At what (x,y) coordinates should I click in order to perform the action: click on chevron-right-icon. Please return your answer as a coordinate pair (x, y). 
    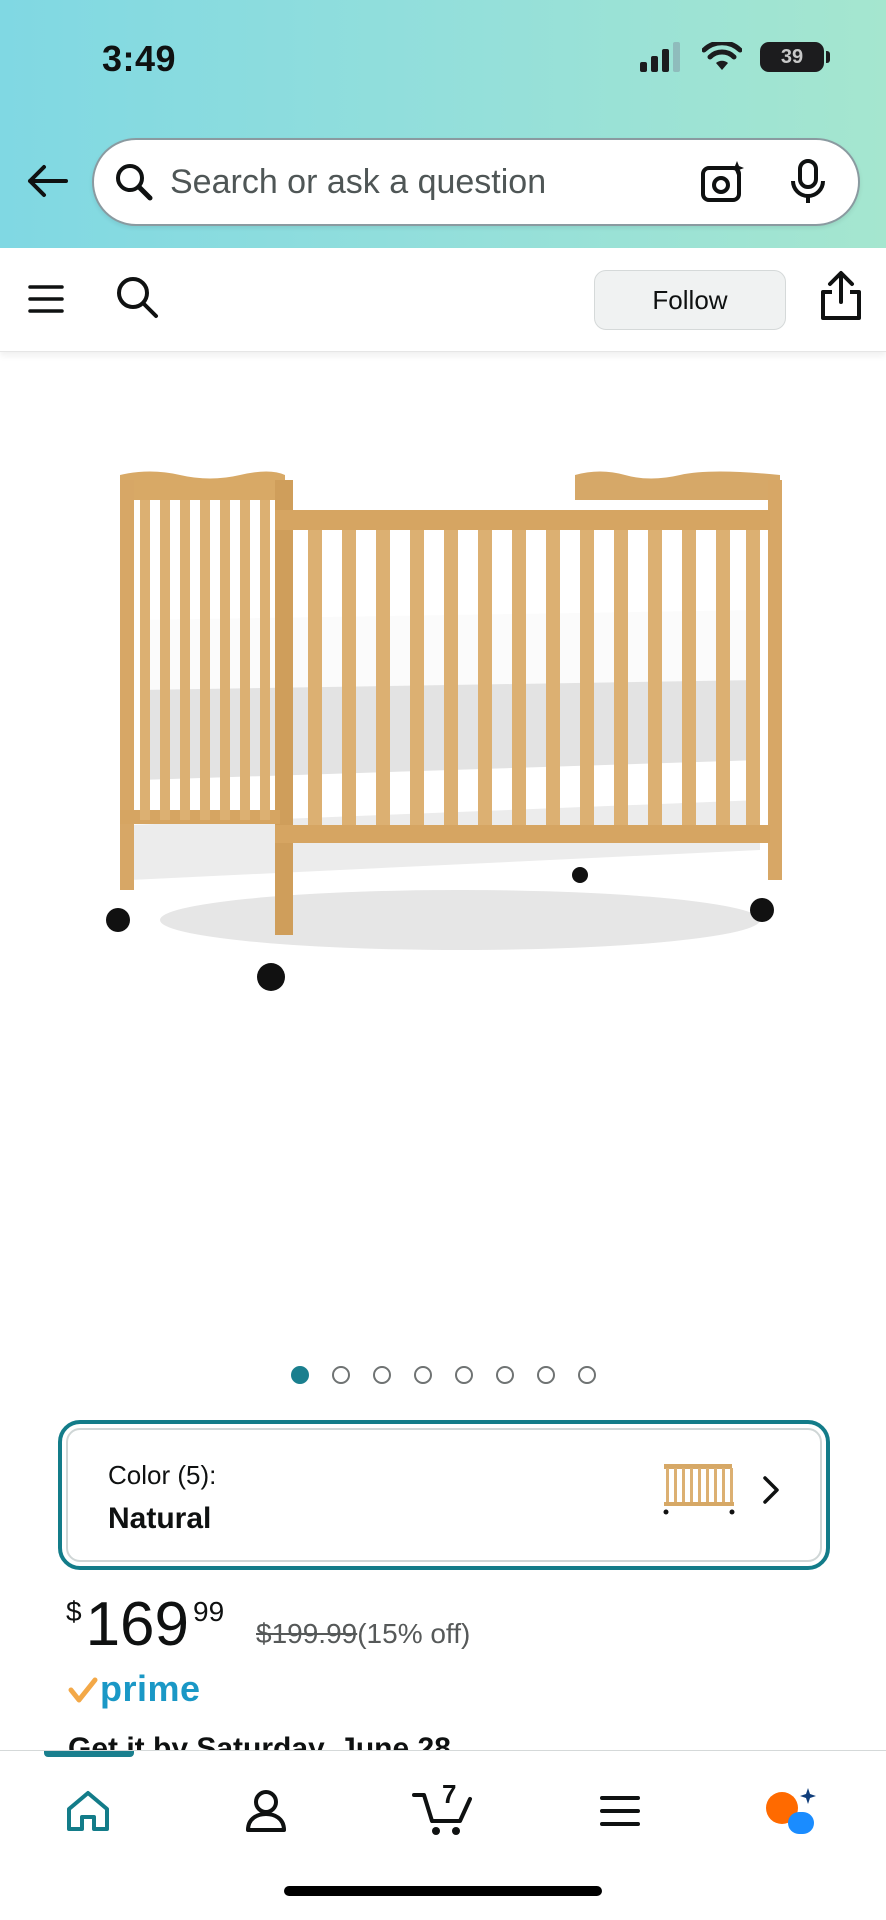
    Looking at the image, I should click on (771, 1490).